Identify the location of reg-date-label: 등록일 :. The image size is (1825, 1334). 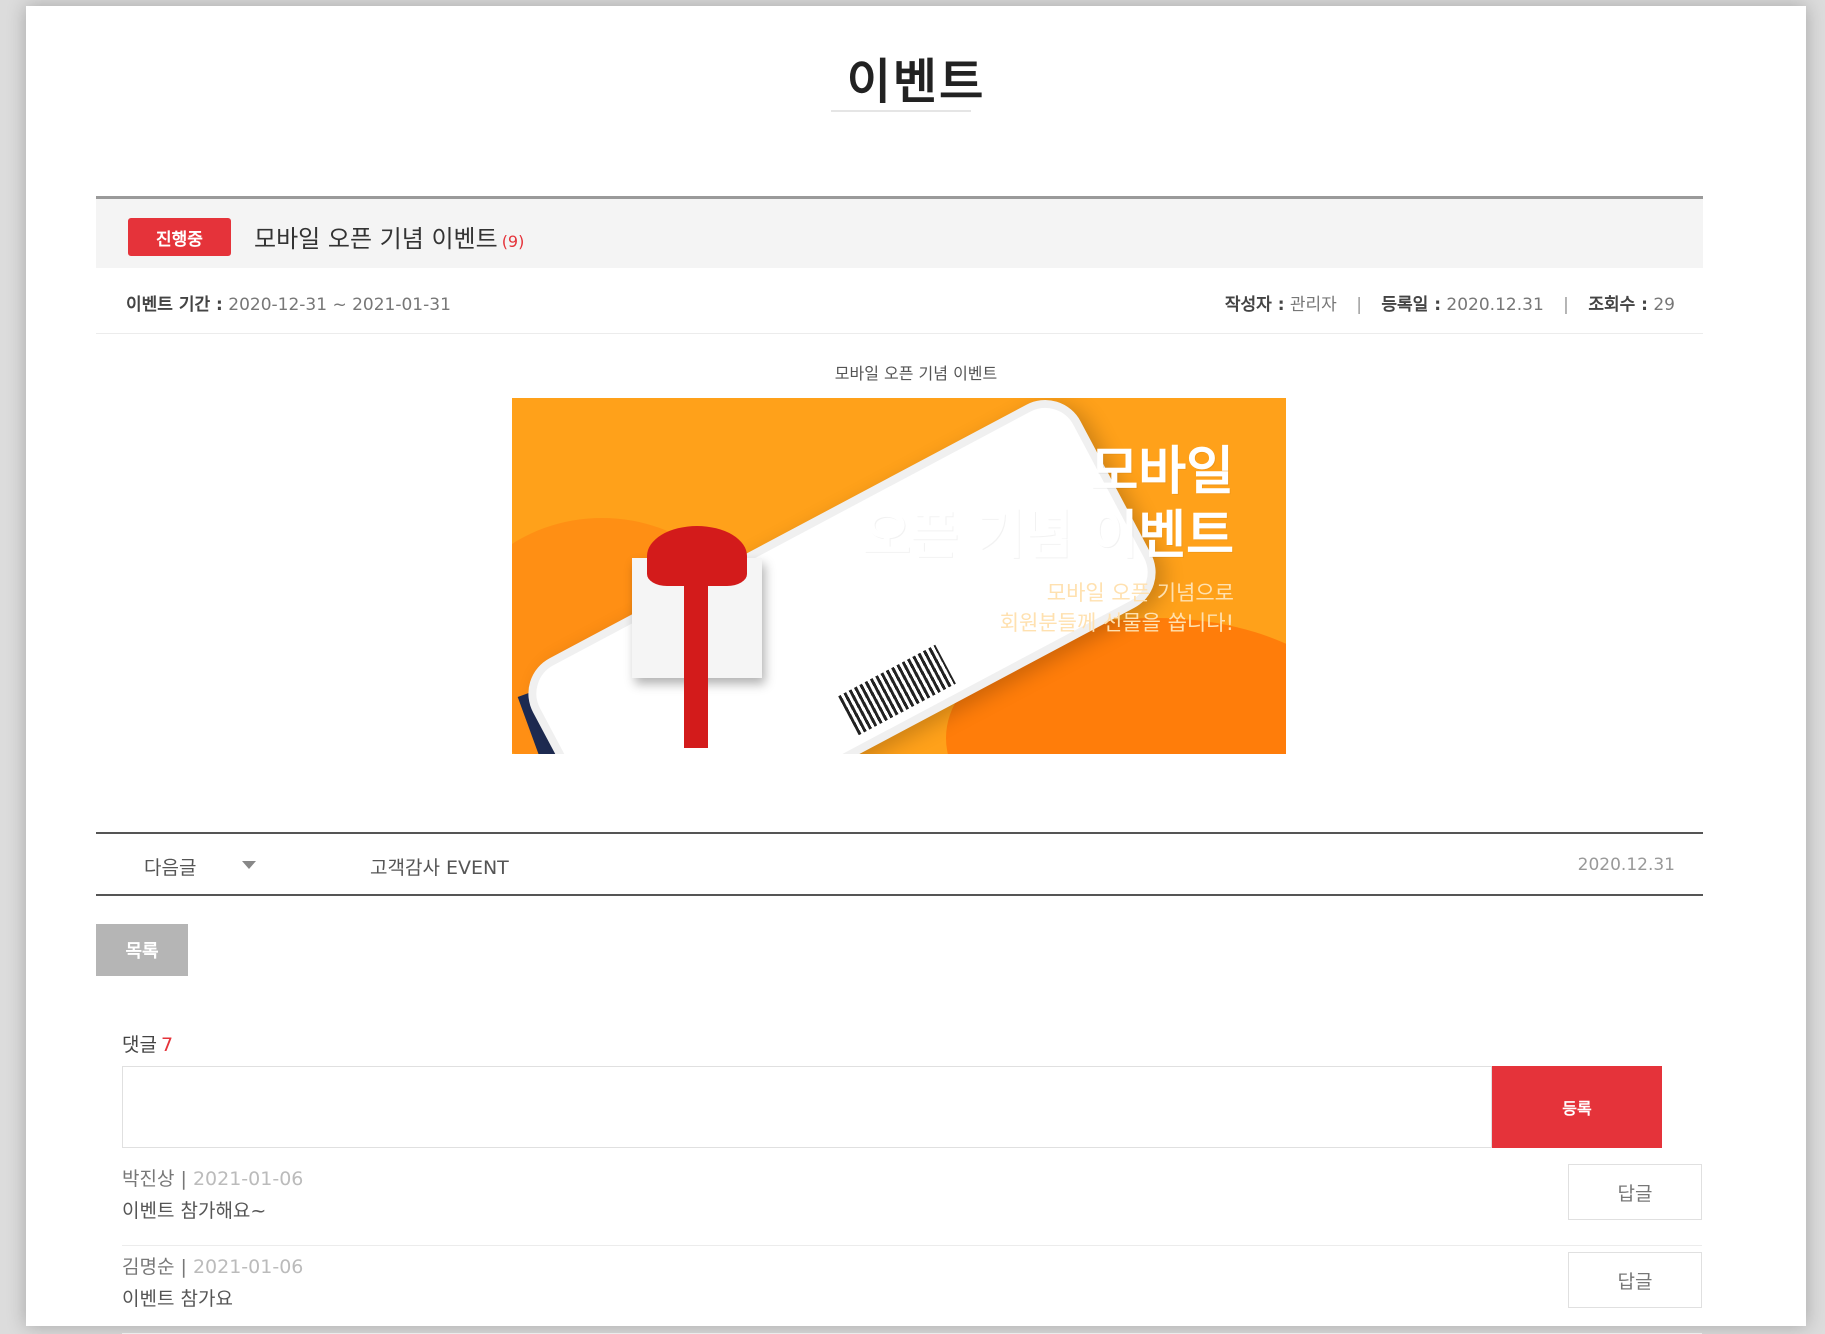
(1411, 305).